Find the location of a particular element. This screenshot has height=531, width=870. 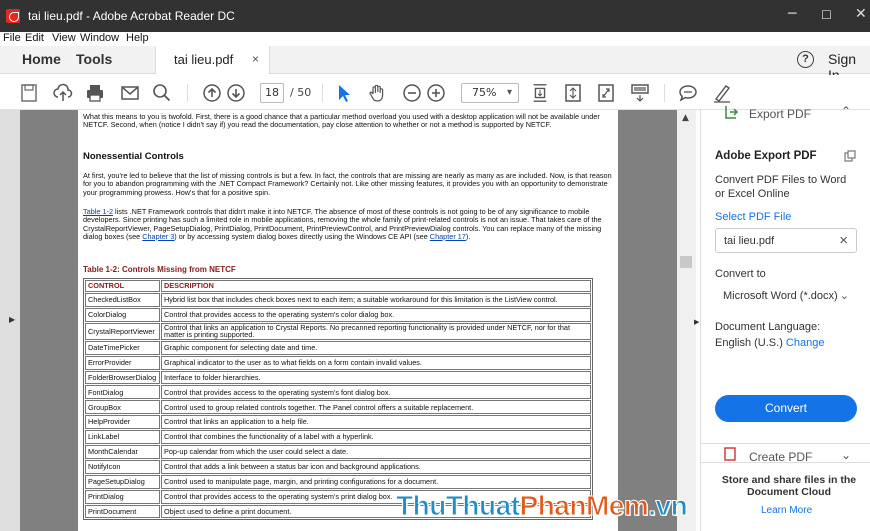

select-pdf-link: Select PDF File is located at coordinates (753, 217).